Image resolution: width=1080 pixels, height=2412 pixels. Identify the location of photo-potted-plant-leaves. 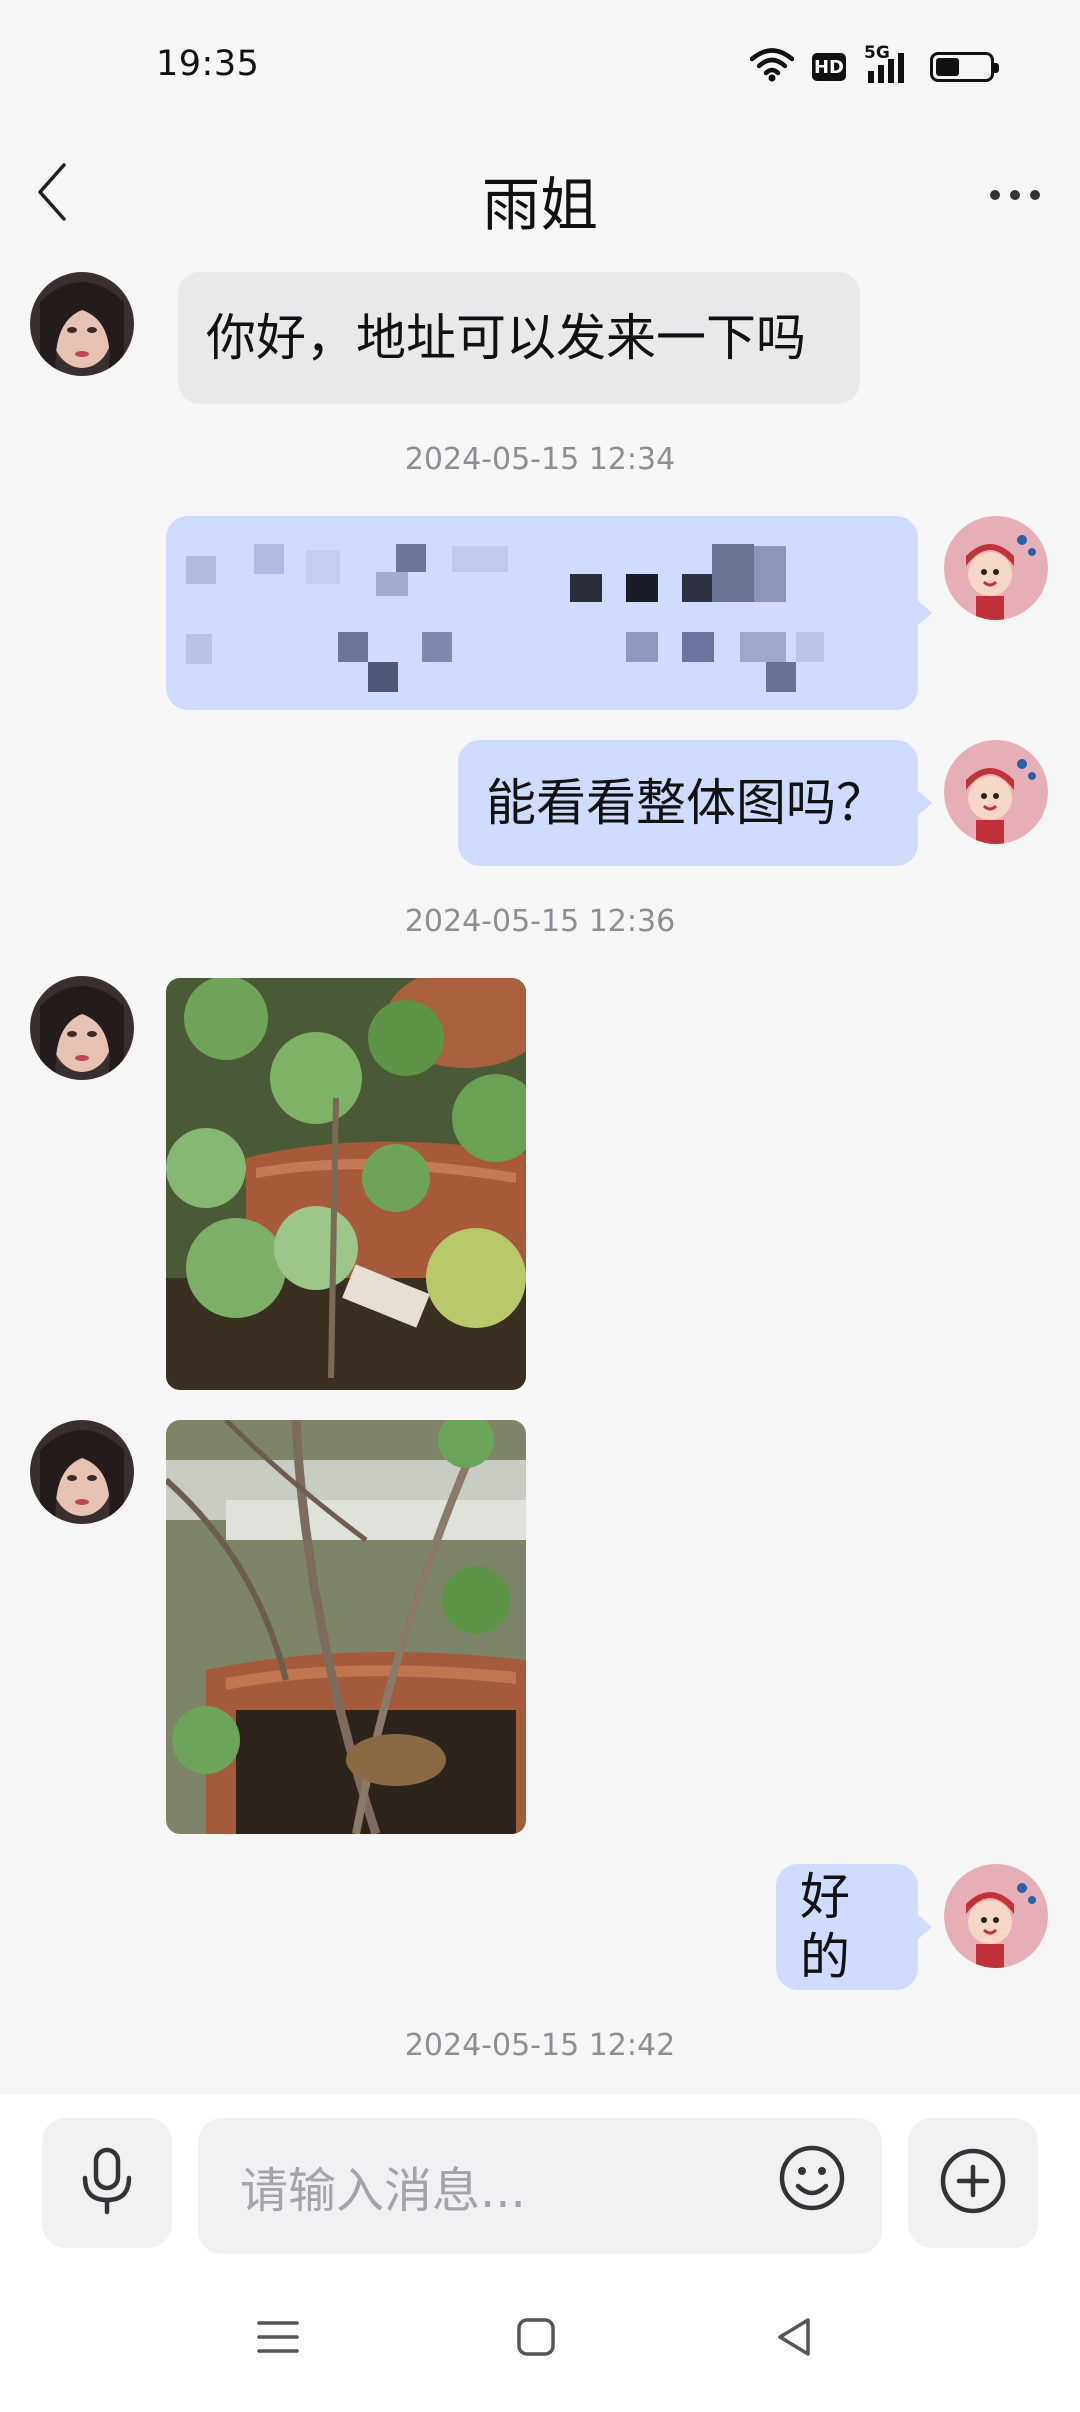
(346, 1184).